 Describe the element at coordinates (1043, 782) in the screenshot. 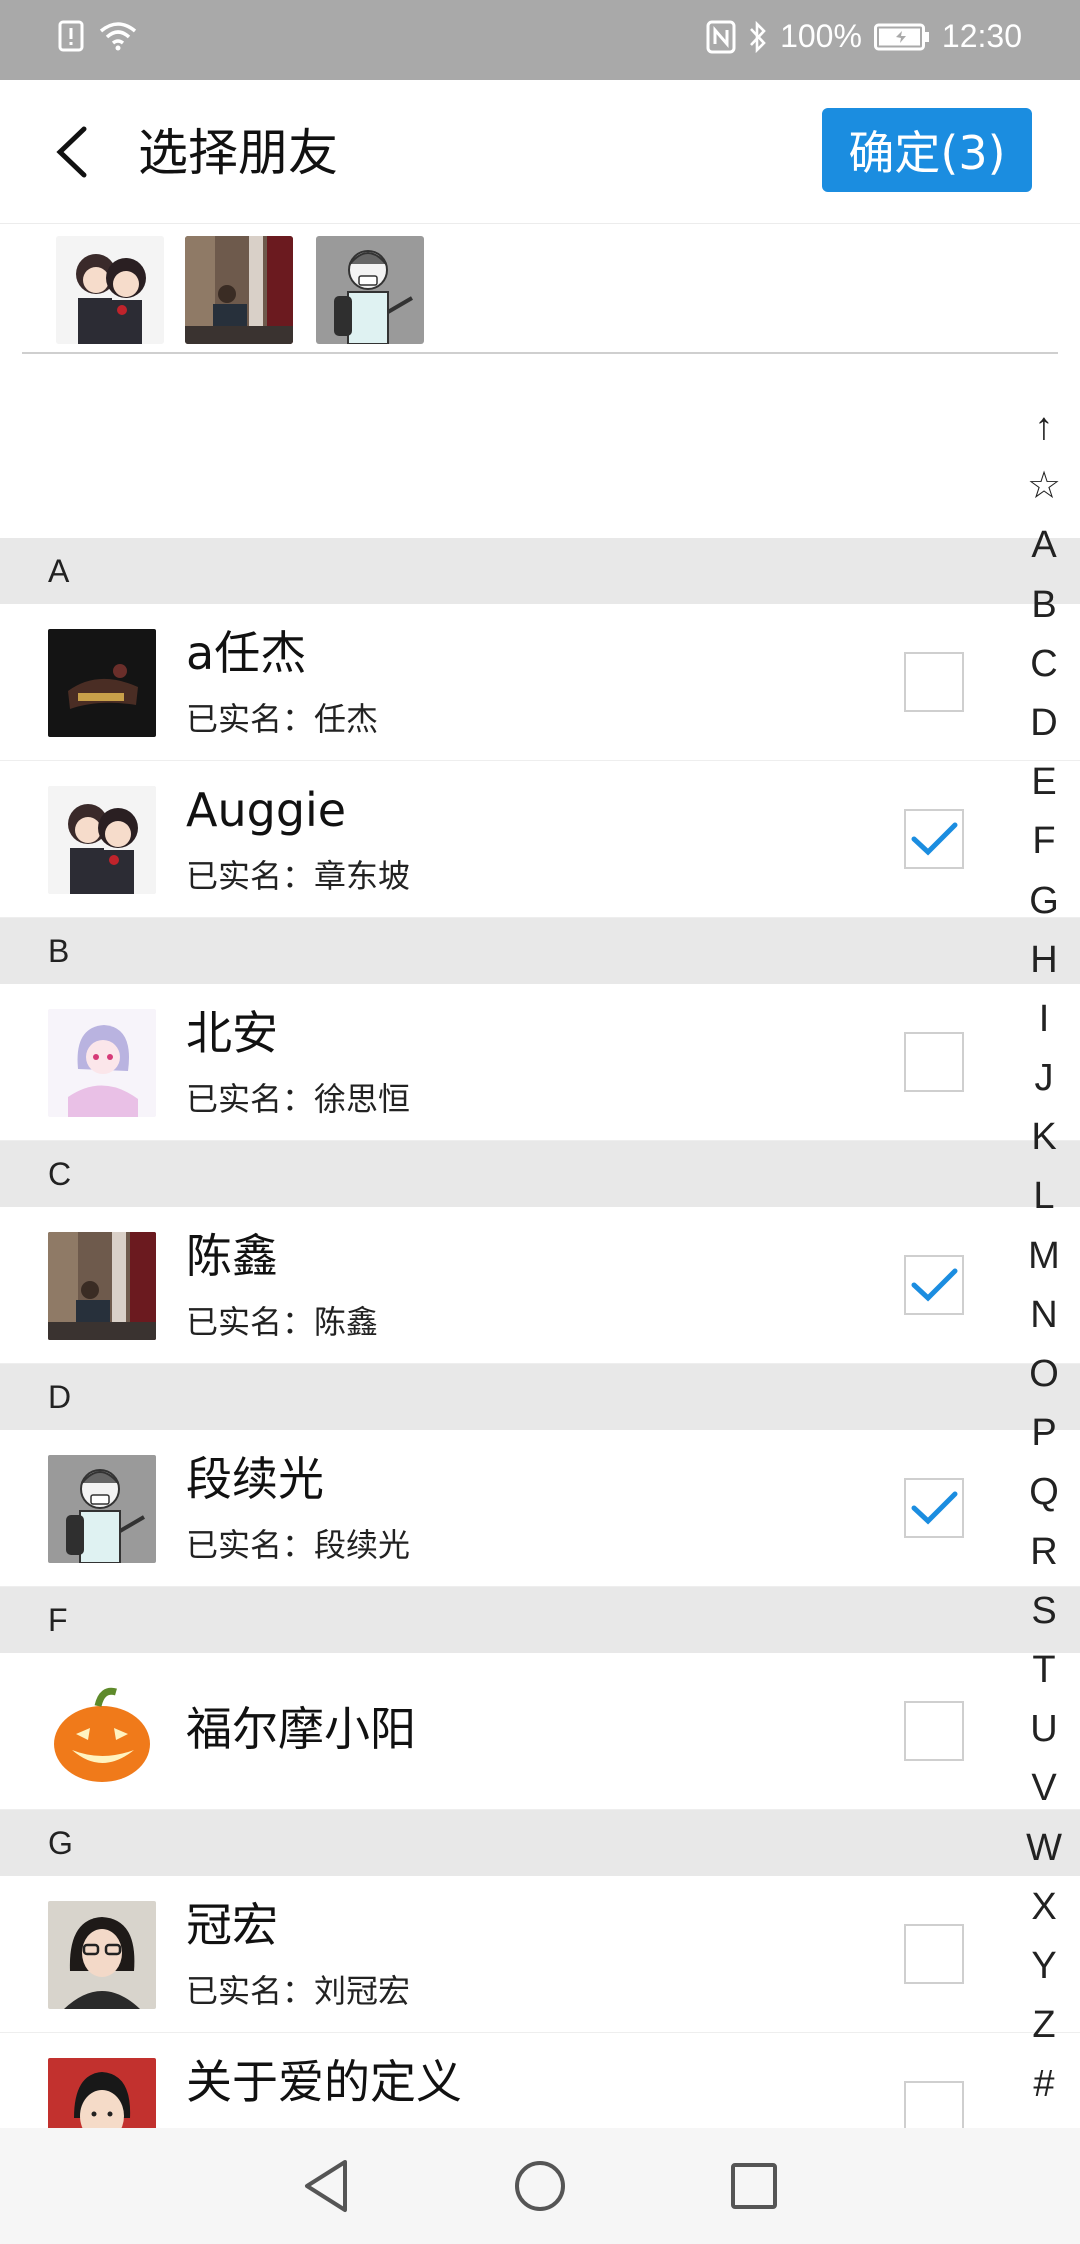

I see `index-letter: E` at that location.